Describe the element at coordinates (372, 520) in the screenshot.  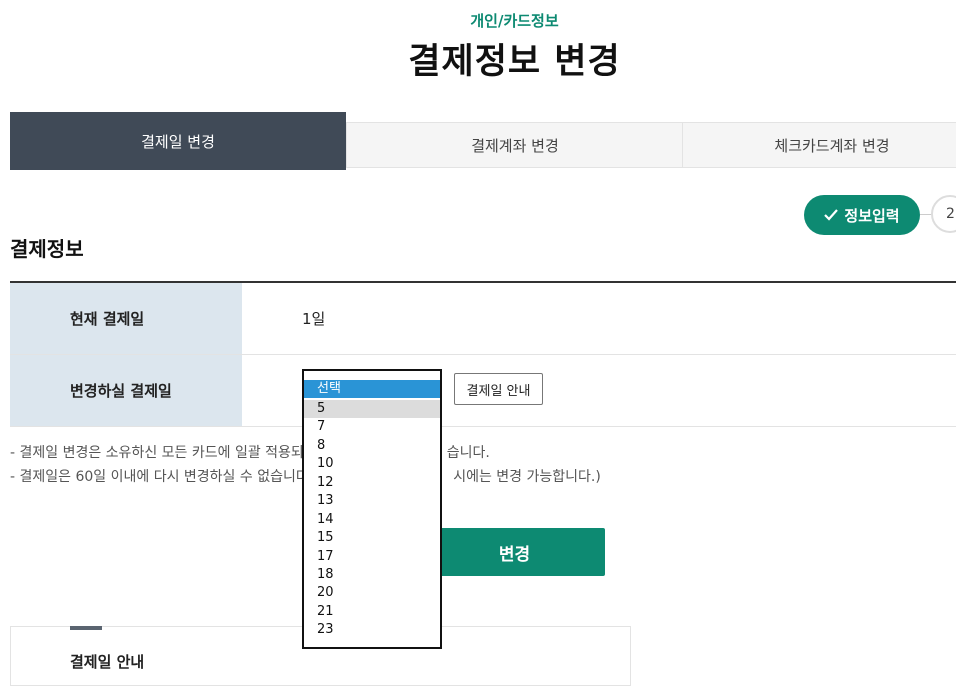
I see `select-option: 14` at that location.